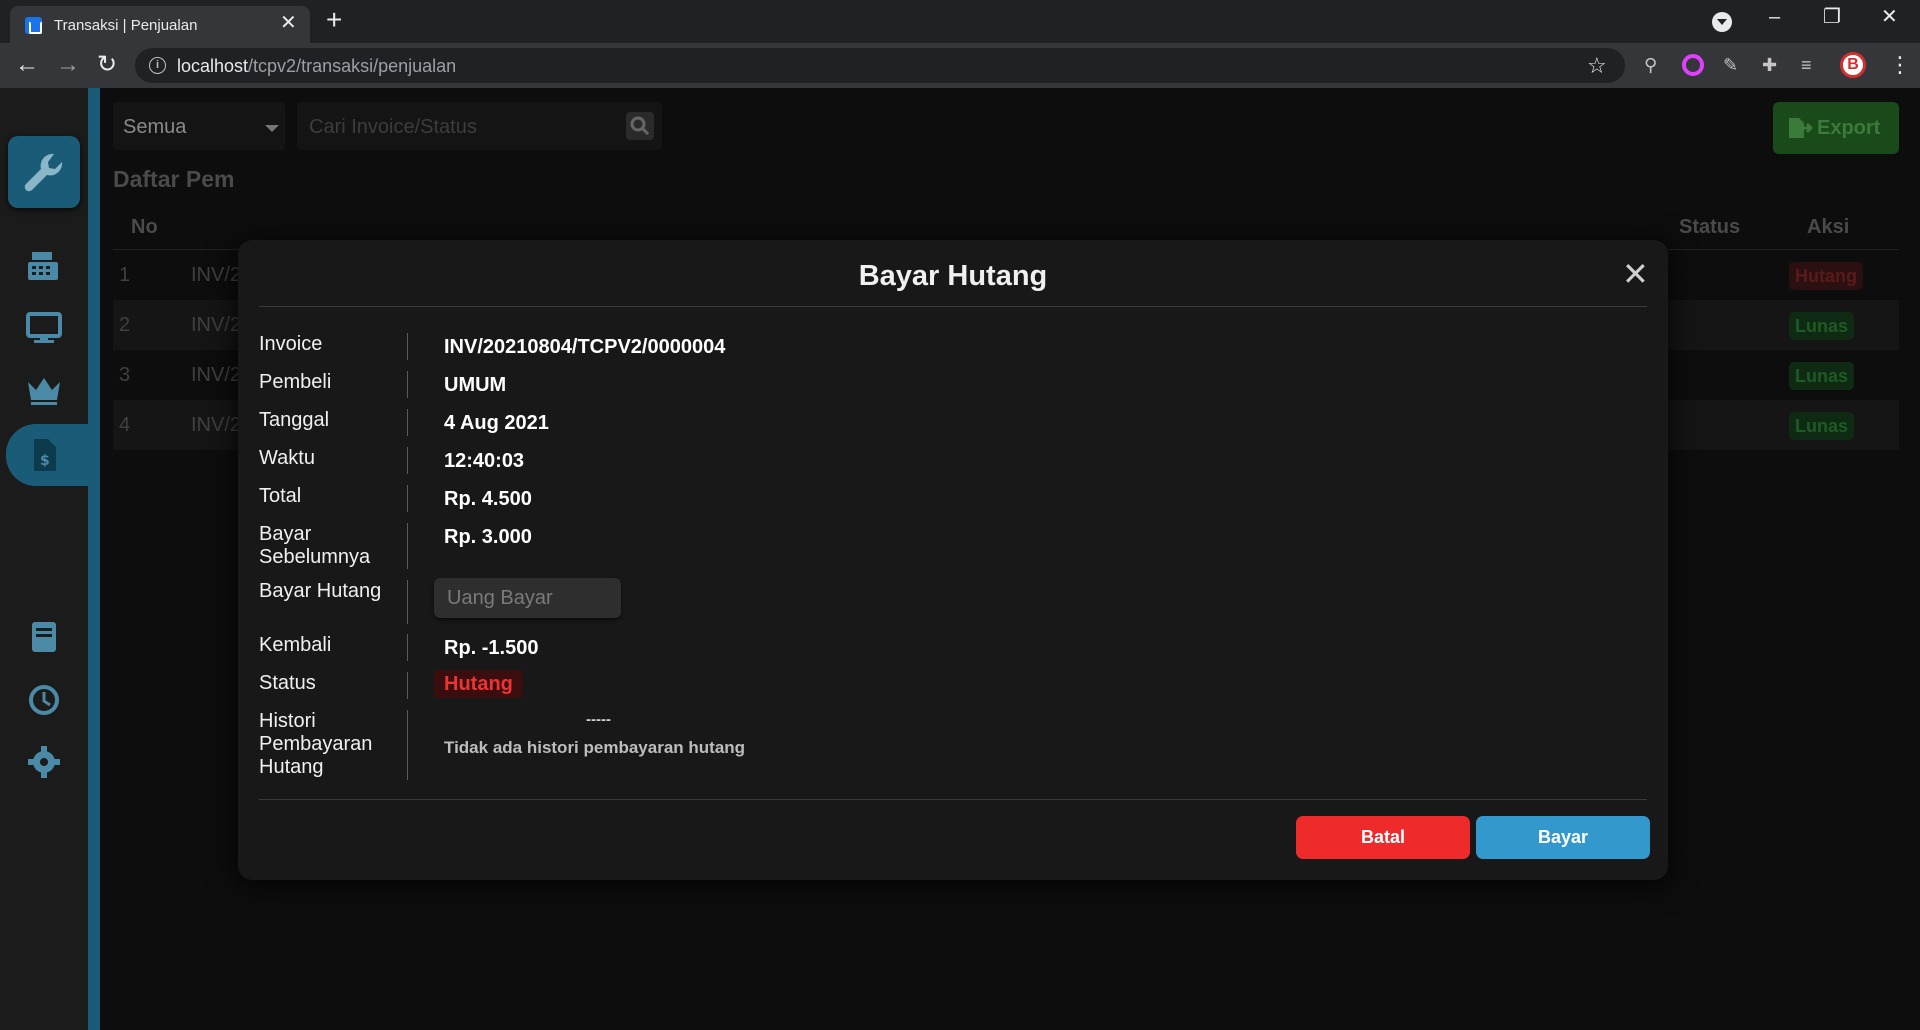 This screenshot has height=1030, width=1920. What do you see at coordinates (33, 25) in the screenshot?
I see `site-favicon-icon` at bounding box center [33, 25].